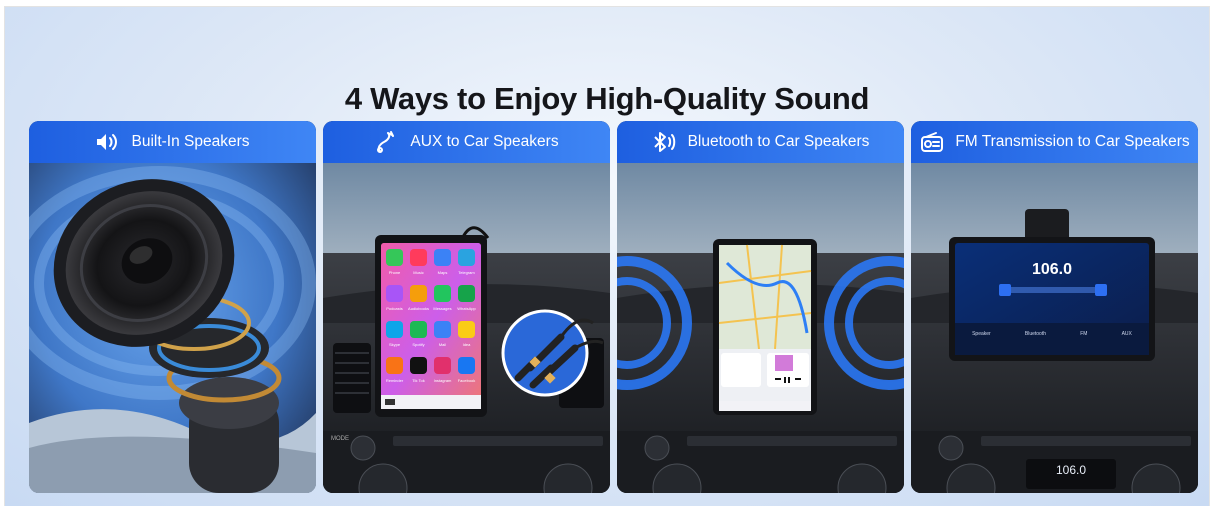 This screenshot has height=506, width=1214. I want to click on app-label: Spotify, so click(418, 344).